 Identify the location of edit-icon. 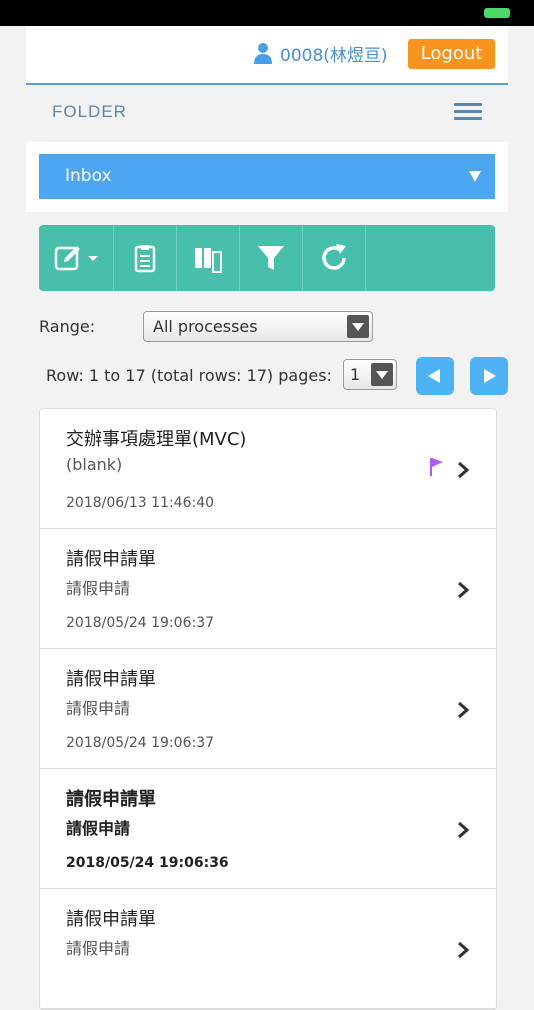
(76, 258).